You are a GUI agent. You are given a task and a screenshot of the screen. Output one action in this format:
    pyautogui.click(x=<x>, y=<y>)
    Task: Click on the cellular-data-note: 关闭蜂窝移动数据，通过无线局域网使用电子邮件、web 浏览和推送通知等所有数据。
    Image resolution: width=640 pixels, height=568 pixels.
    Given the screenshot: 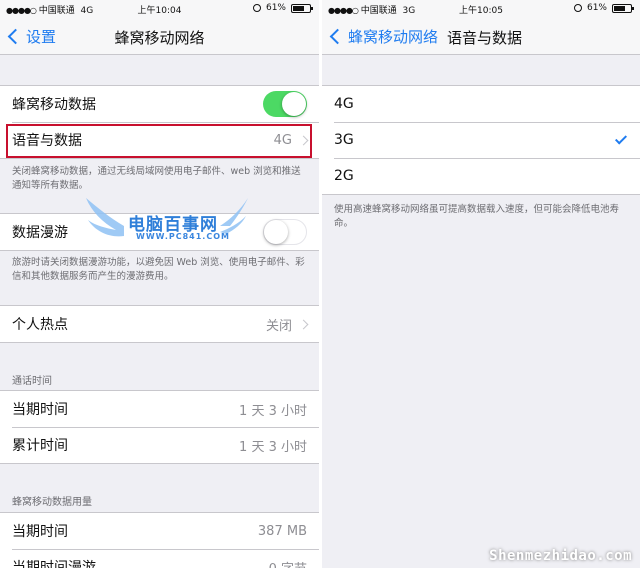 What is the action you would take?
    pyautogui.click(x=156, y=178)
    